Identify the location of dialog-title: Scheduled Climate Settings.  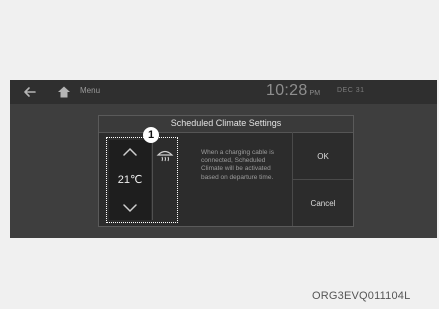
(226, 123).